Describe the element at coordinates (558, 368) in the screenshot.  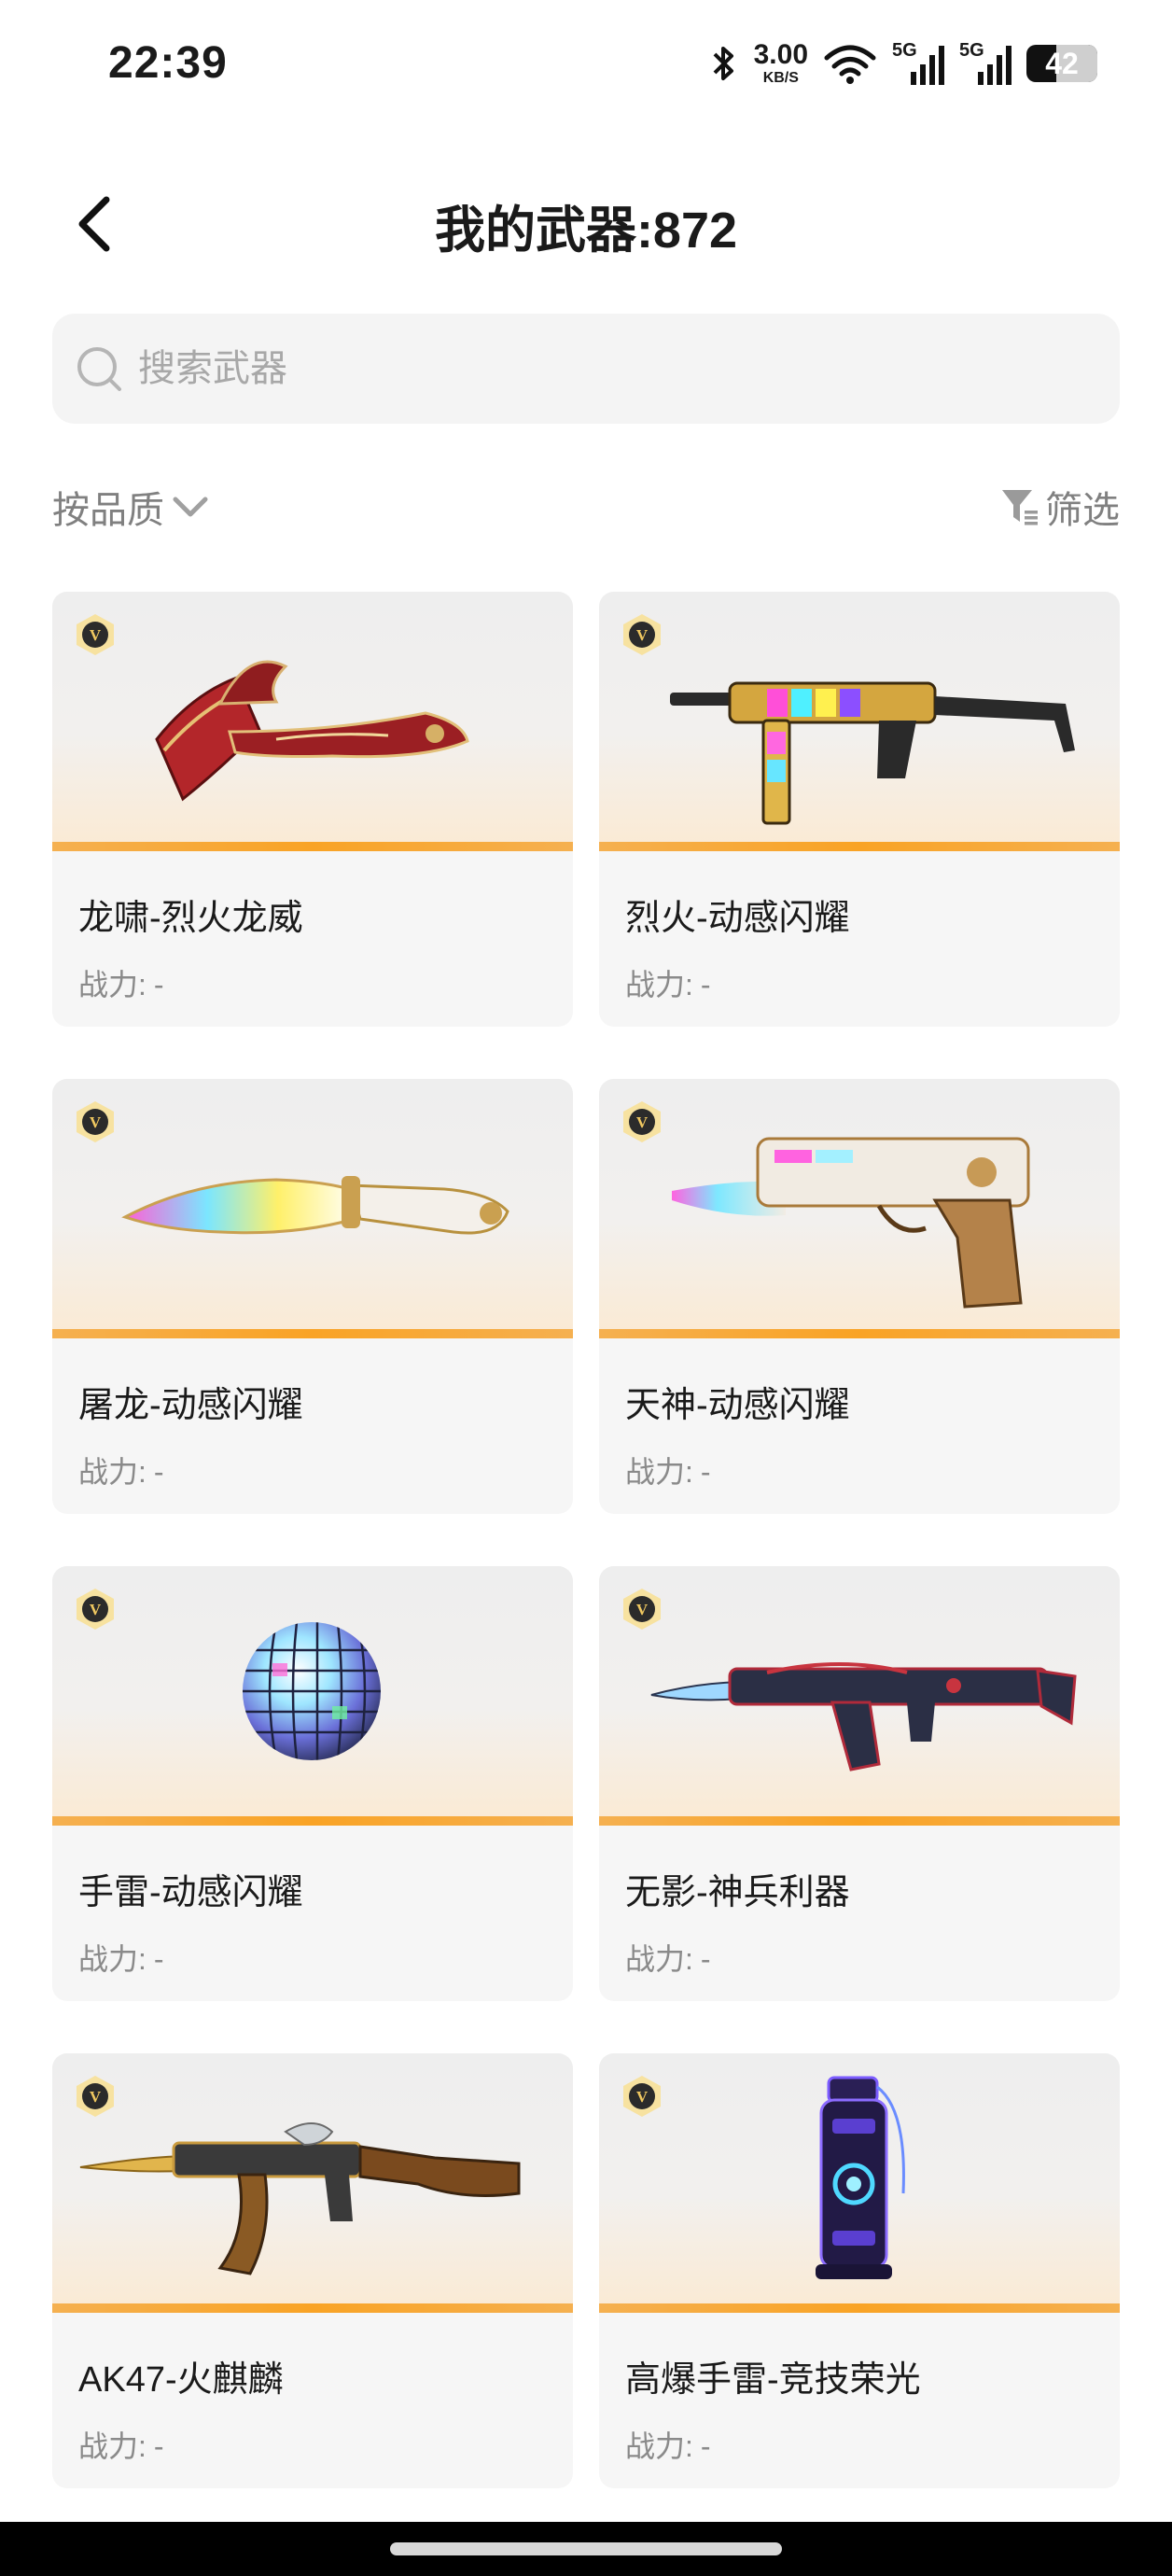
I see `search-input` at that location.